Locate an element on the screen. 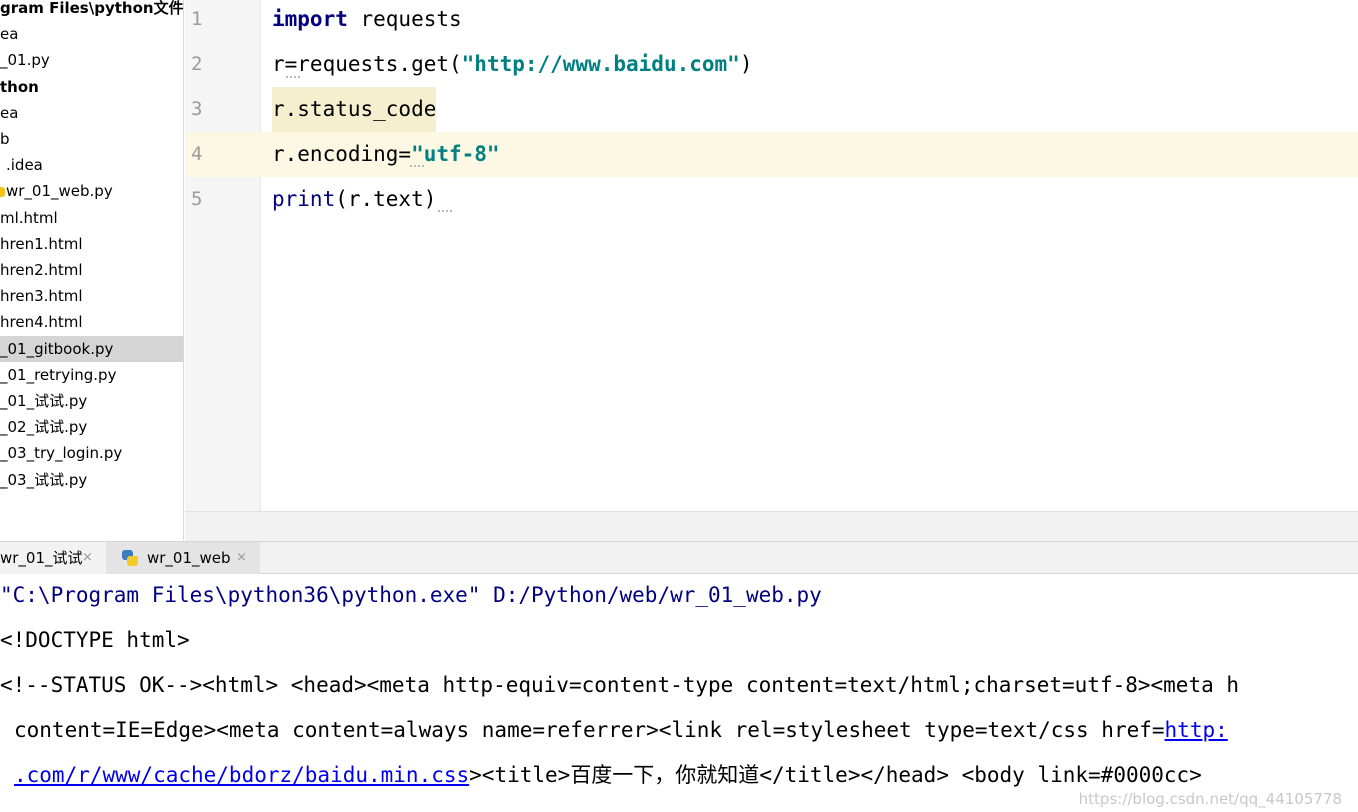 Image resolution: width=1358 pixels, height=812 pixels. tree-item: hren2.html is located at coordinates (91, 270).